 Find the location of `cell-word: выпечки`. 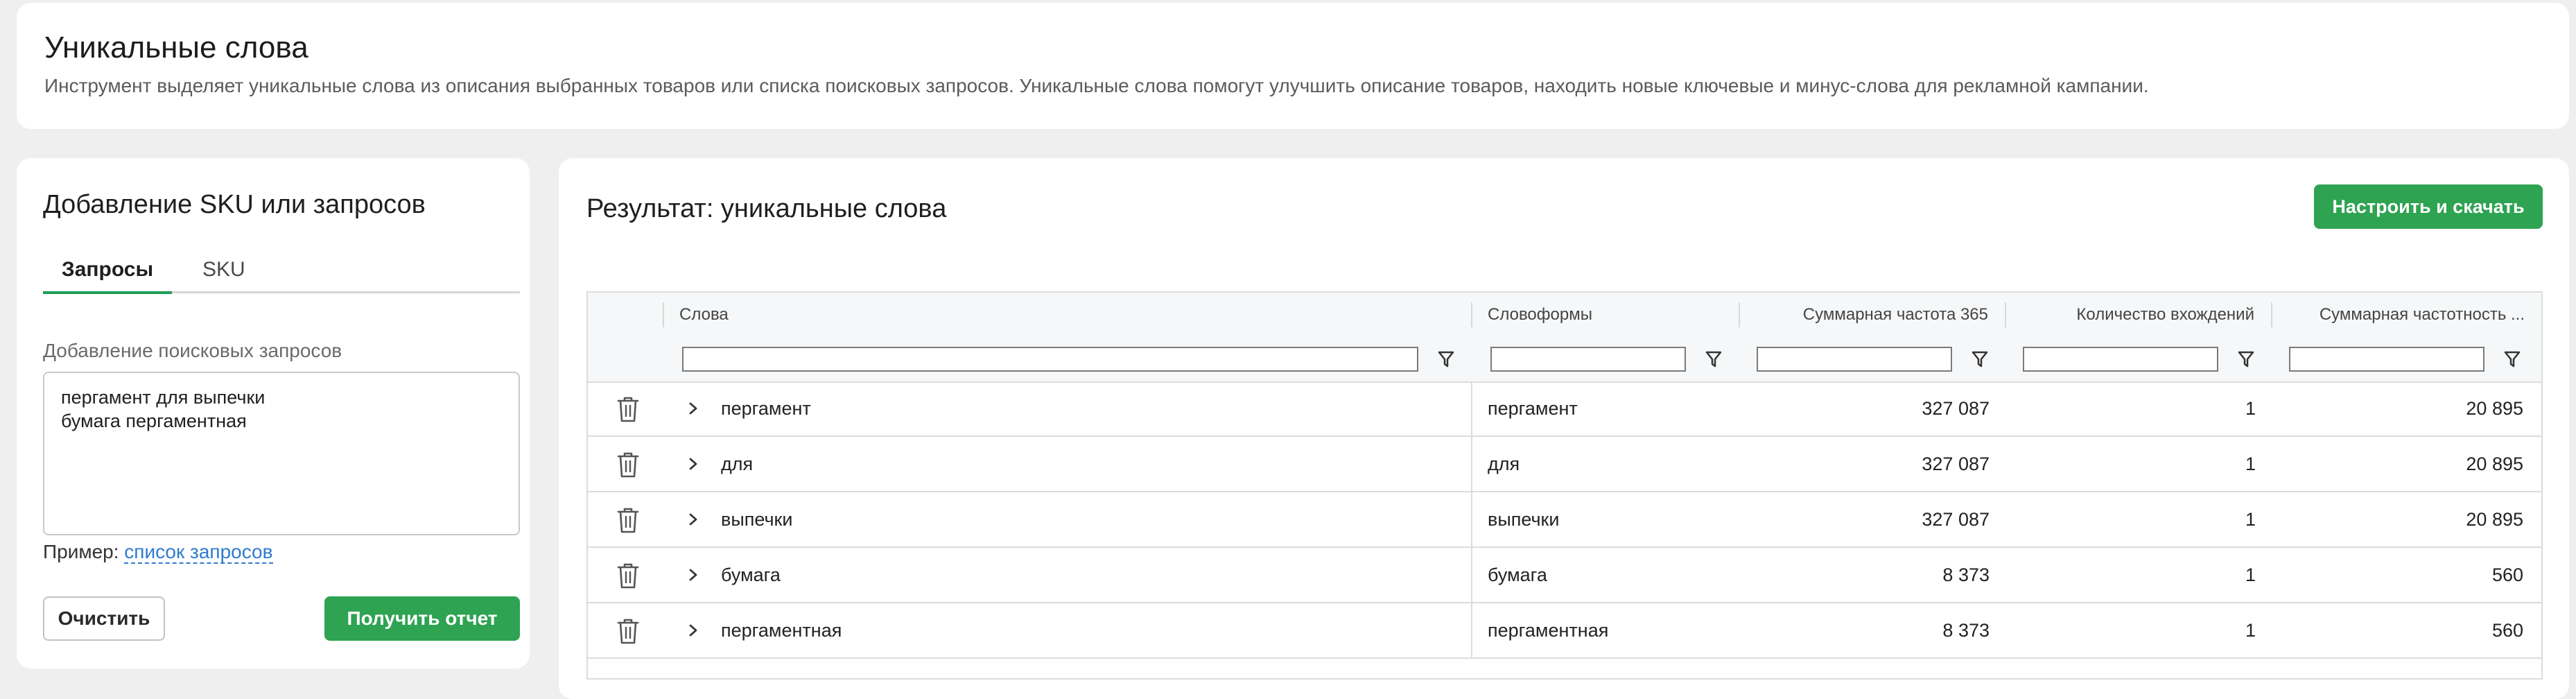

cell-word: выпечки is located at coordinates (757, 519).